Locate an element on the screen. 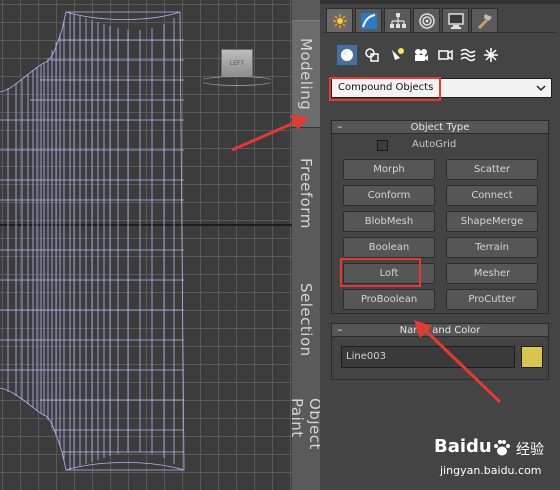 Image resolution: width=560 pixels, height=490 pixels. space-warps-icon is located at coordinates (468, 55).